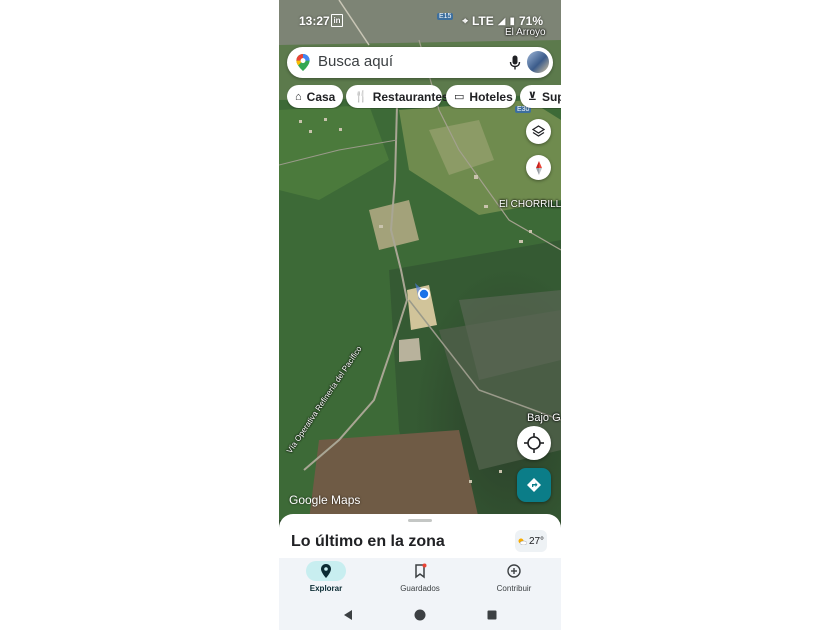 The width and height of the screenshot is (840, 630). Describe the element at coordinates (544, 418) in the screenshot. I see `map-label-bajo: Bajo G` at that location.